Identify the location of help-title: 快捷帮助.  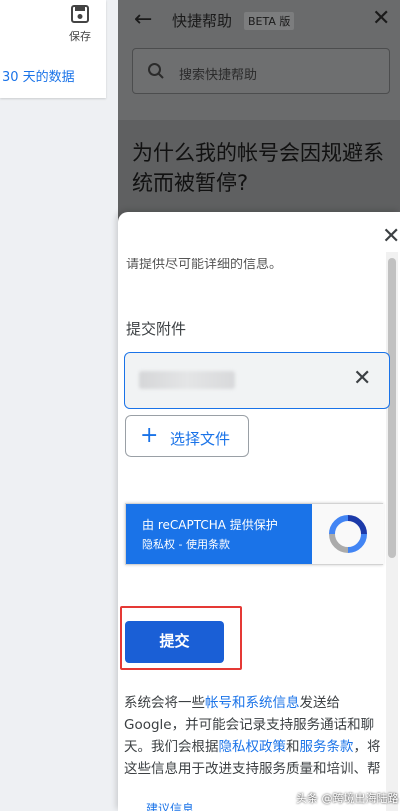
(202, 21).